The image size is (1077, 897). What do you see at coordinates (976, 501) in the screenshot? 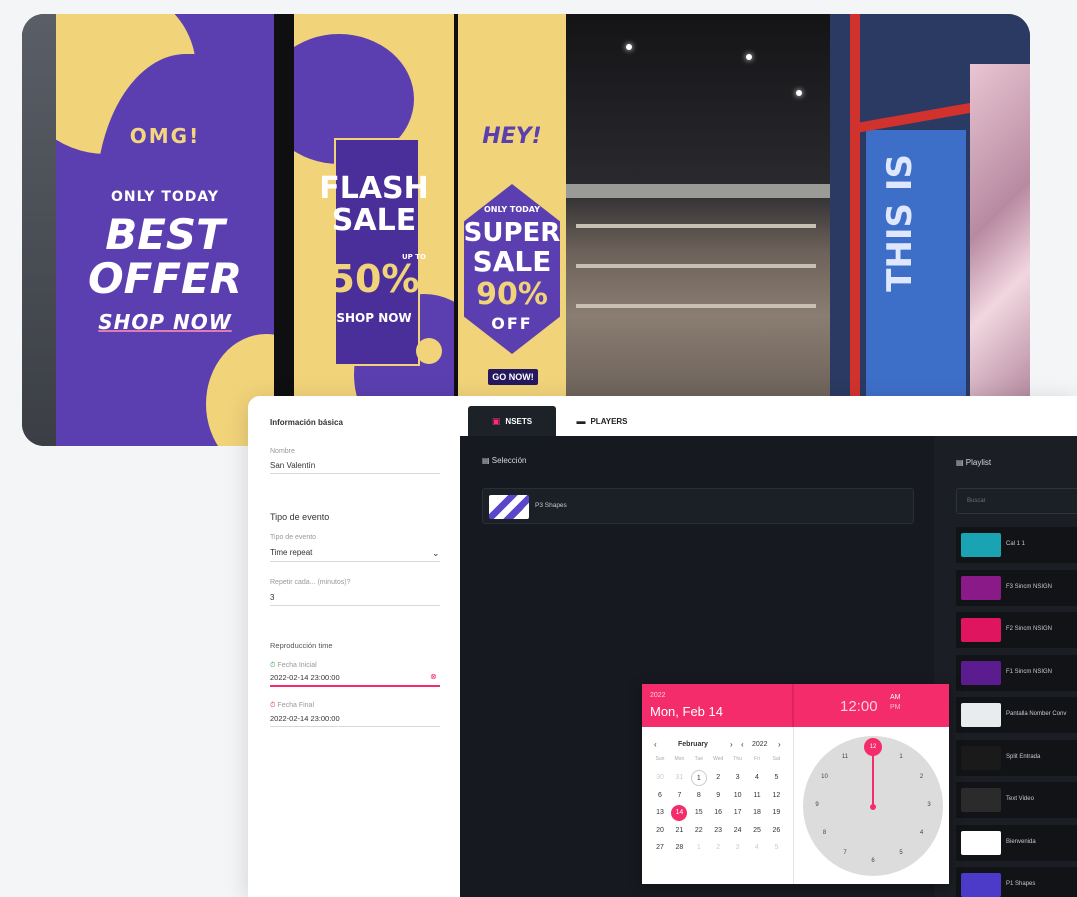
I see `playlist-search-placeholder: Buscar` at bounding box center [976, 501].